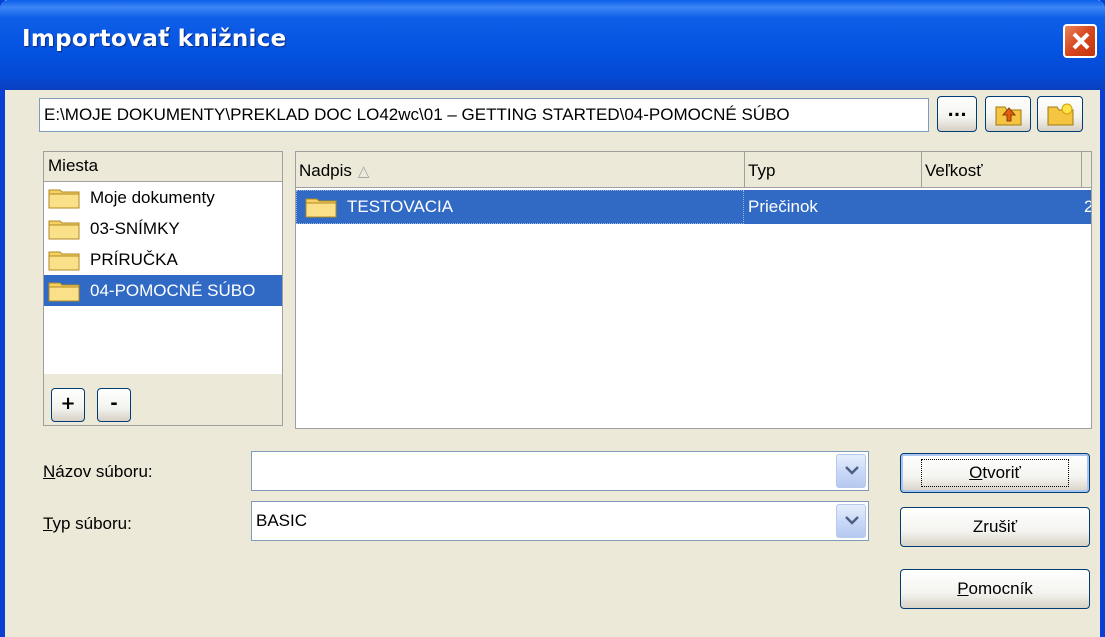 The height and width of the screenshot is (637, 1105). I want to click on column-header-type: Typ, so click(833, 170).